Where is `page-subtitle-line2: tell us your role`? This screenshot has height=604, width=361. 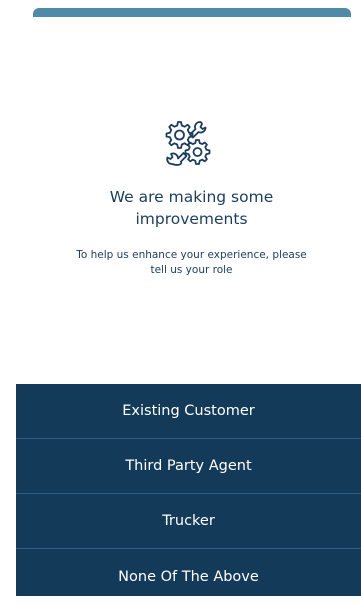 page-subtitle-line2: tell us your role is located at coordinates (191, 270).